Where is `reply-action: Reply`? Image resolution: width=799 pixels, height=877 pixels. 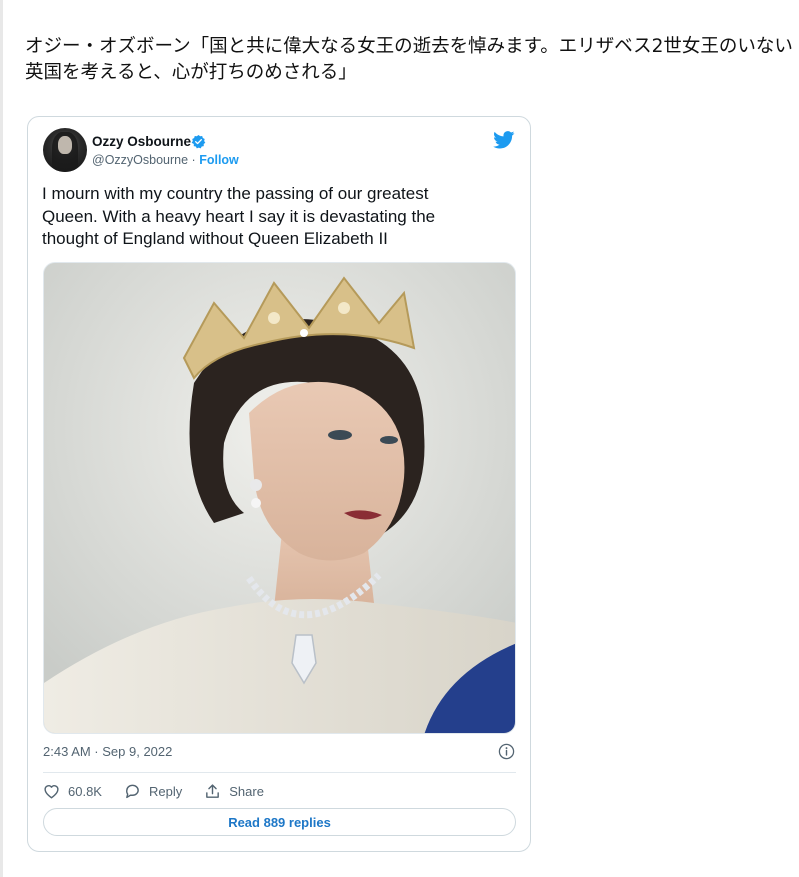
reply-action: Reply is located at coordinates (153, 791).